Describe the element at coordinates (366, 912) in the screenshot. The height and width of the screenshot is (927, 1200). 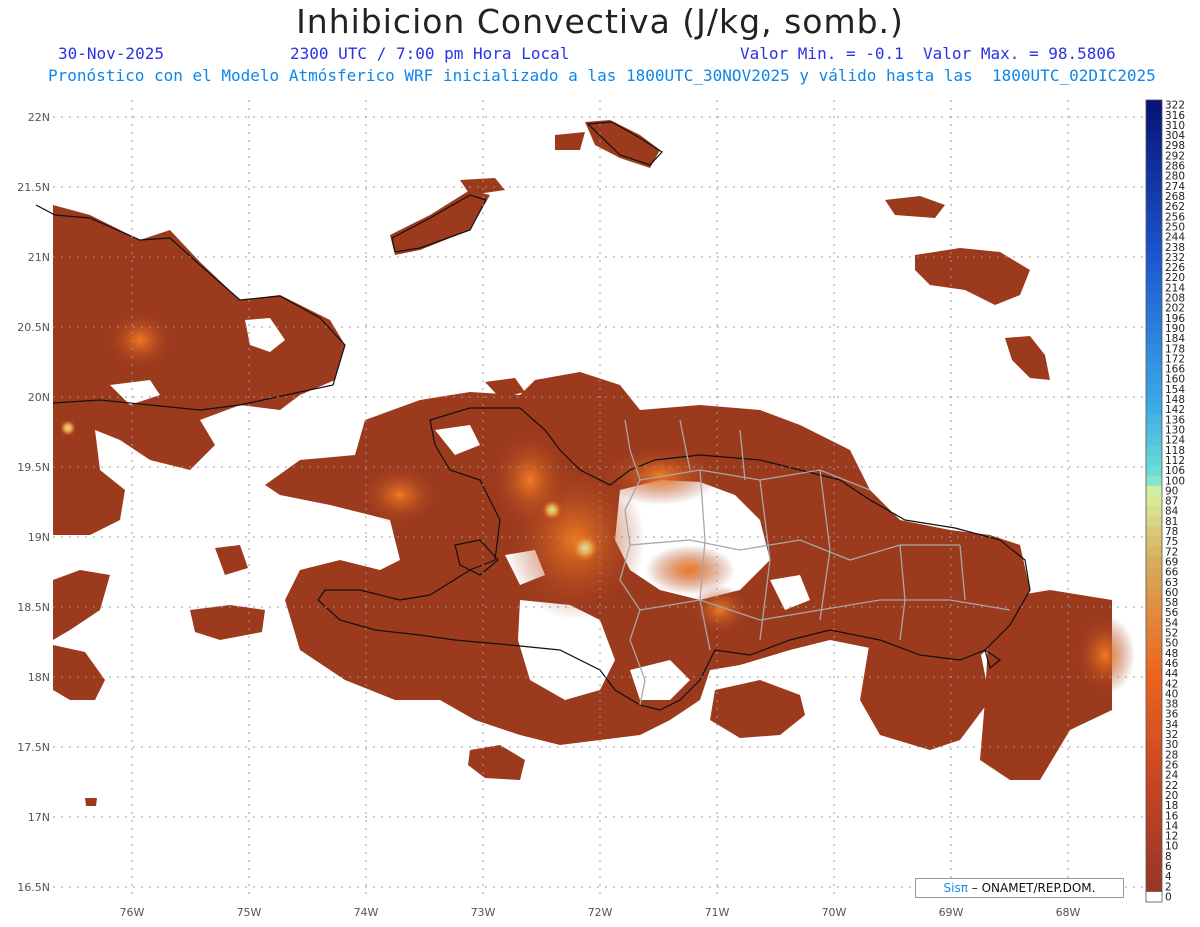
I see `lon-label: 74W` at that location.